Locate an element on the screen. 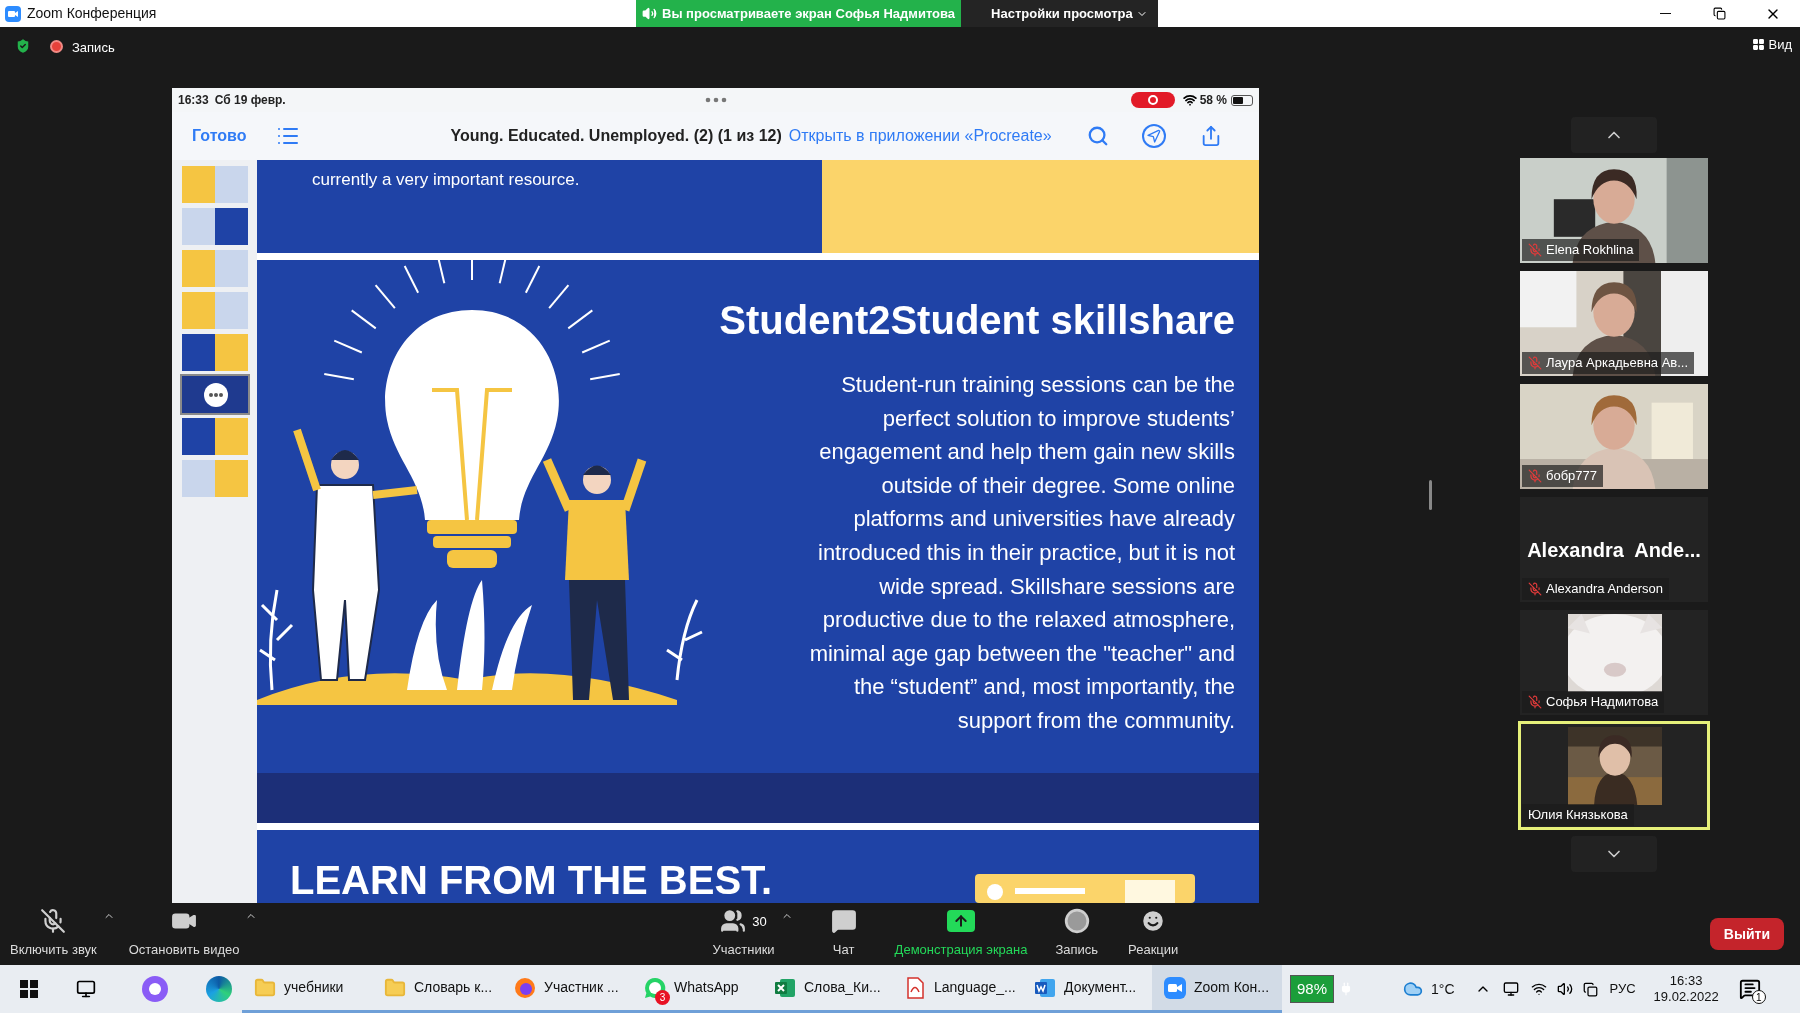  participant-tile: Elena Rokhlina is located at coordinates (1614, 210).